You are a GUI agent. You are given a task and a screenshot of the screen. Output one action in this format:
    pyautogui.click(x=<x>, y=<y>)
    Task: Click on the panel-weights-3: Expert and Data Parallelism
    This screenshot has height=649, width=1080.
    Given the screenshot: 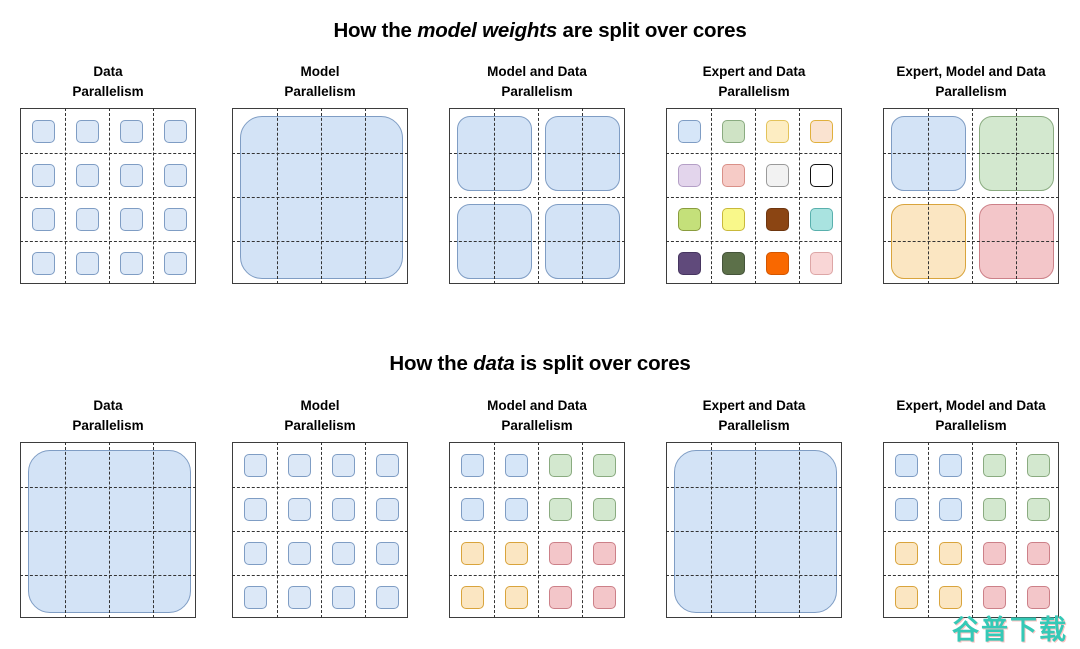 What is the action you would take?
    pyautogui.click(x=754, y=187)
    